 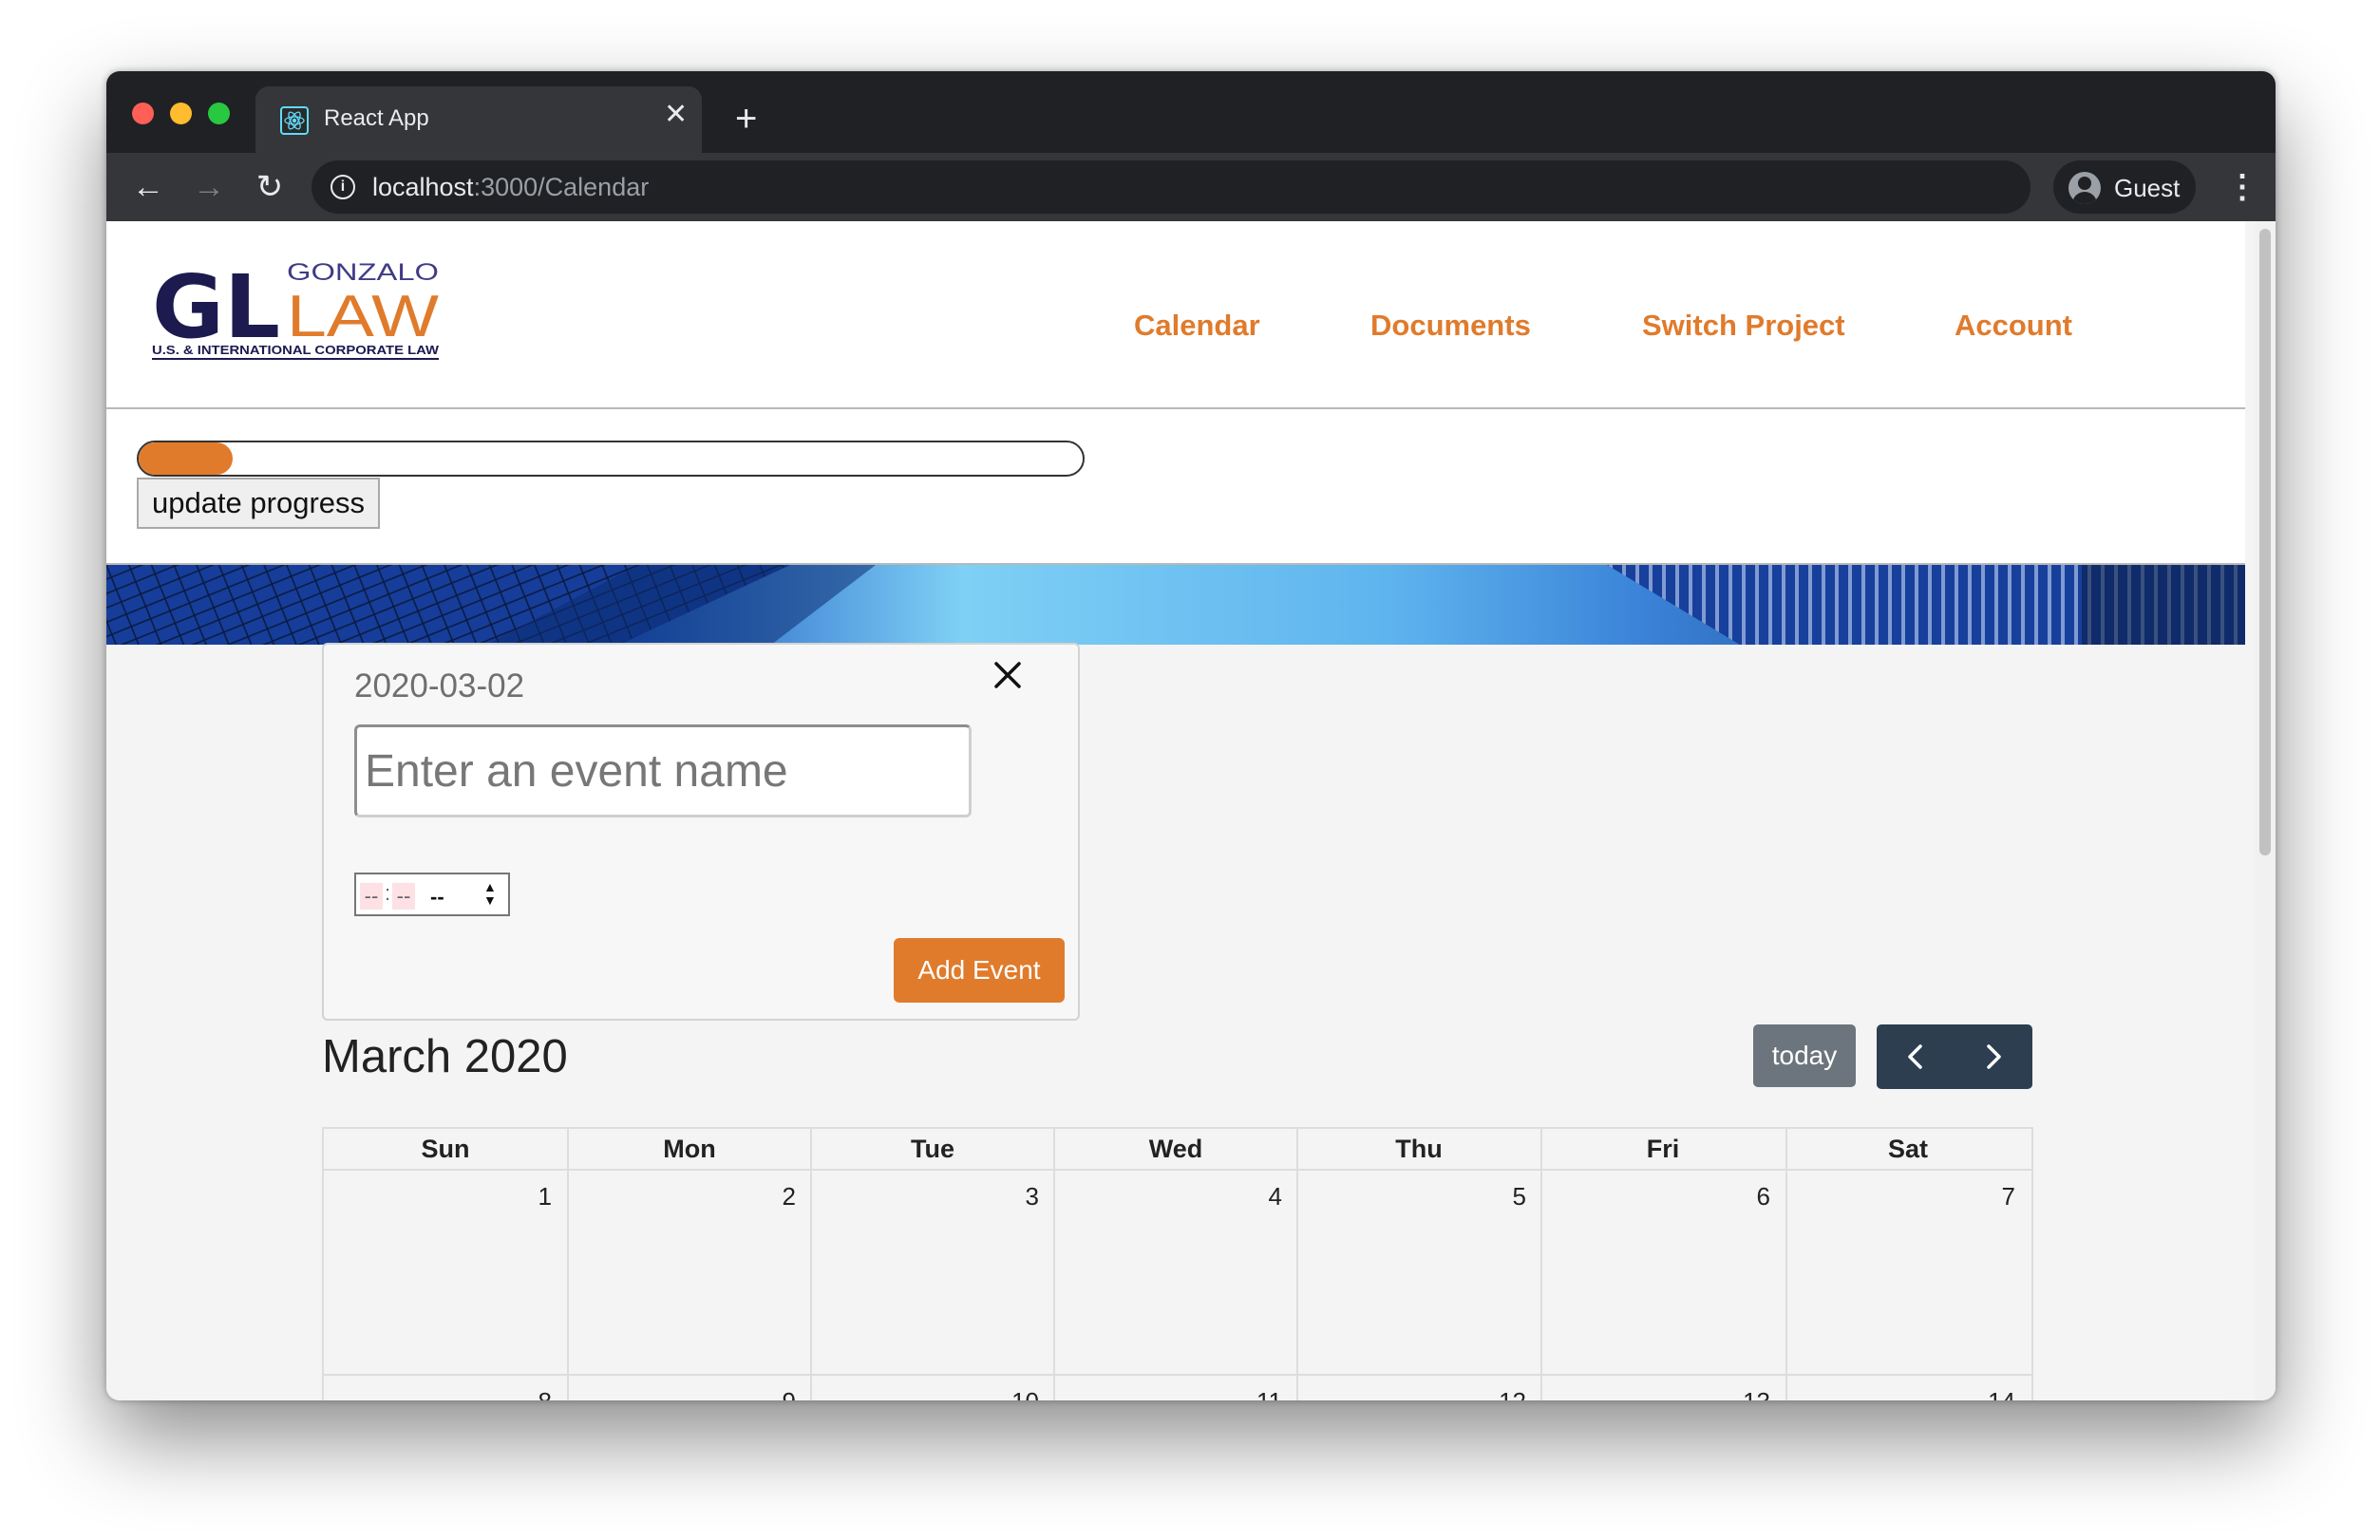 I want to click on day-cell-9: 9, so click(x=682, y=1393).